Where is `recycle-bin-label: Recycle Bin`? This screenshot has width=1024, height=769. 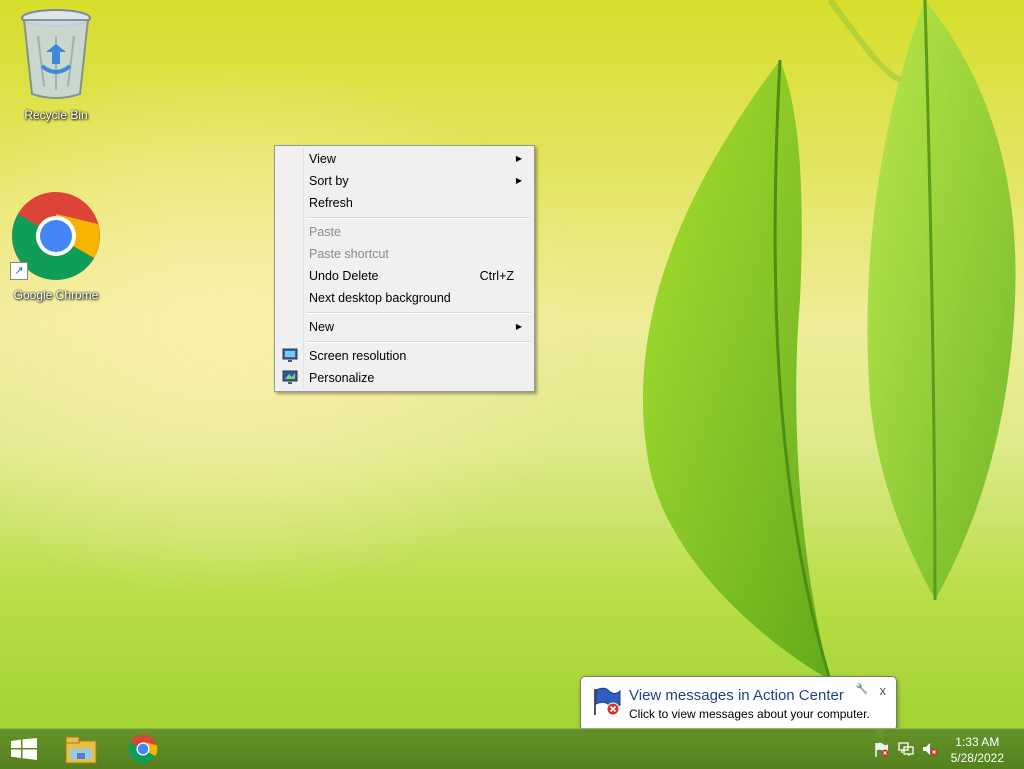
recycle-bin-label: Recycle Bin is located at coordinates (56, 115).